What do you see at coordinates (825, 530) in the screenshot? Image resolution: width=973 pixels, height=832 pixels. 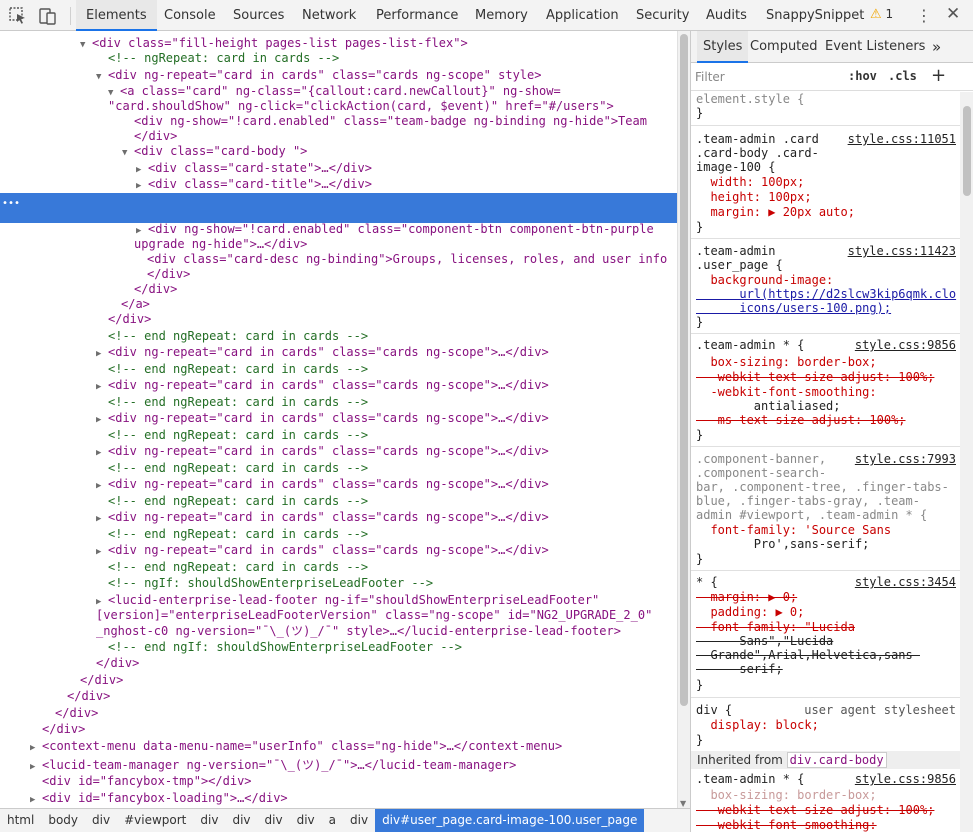 I see `css-property: font-family: 'Source Sans` at bounding box center [825, 530].